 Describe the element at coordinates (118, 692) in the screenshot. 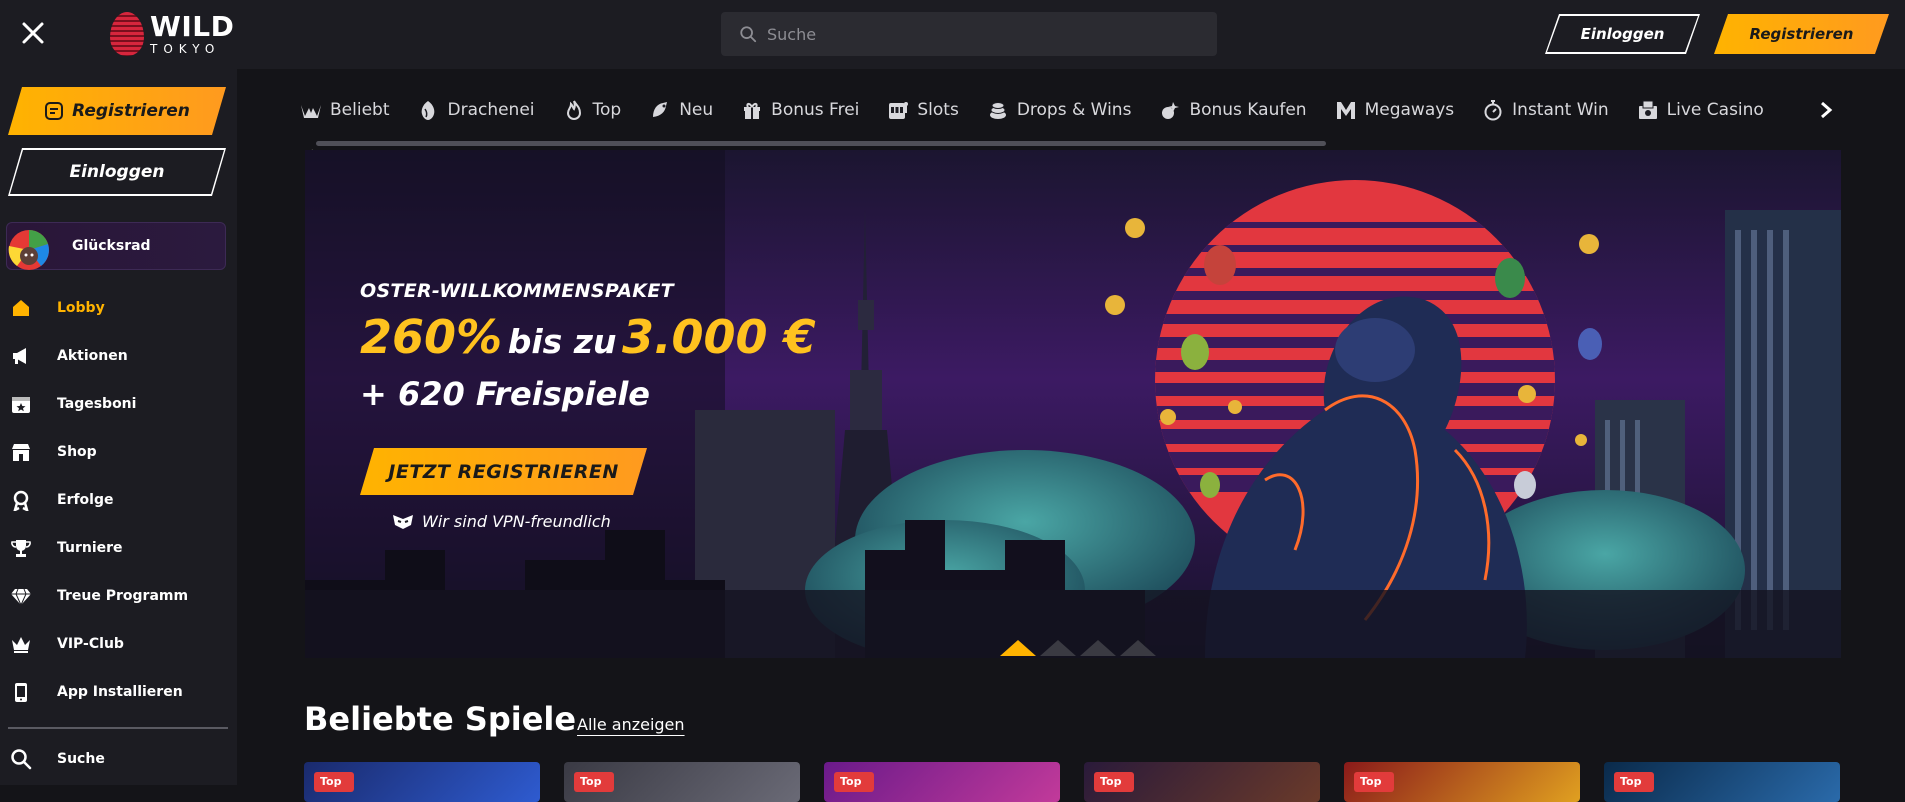

I see `sidebar-item-app-installieren: App Installieren` at that location.